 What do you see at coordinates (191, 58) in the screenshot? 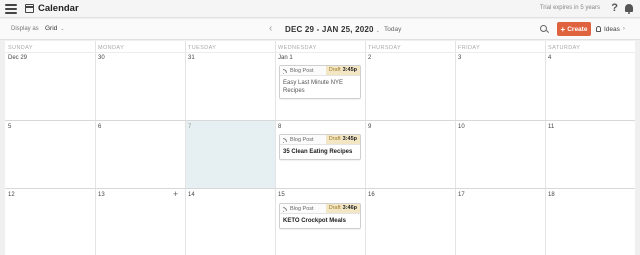
I see `day-number: 31` at bounding box center [191, 58].